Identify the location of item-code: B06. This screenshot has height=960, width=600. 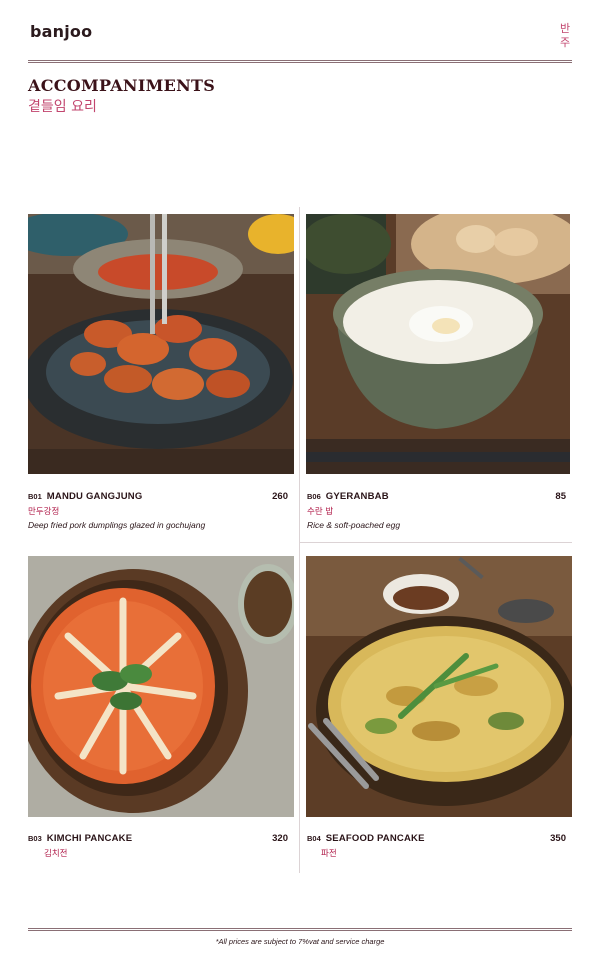
(314, 496).